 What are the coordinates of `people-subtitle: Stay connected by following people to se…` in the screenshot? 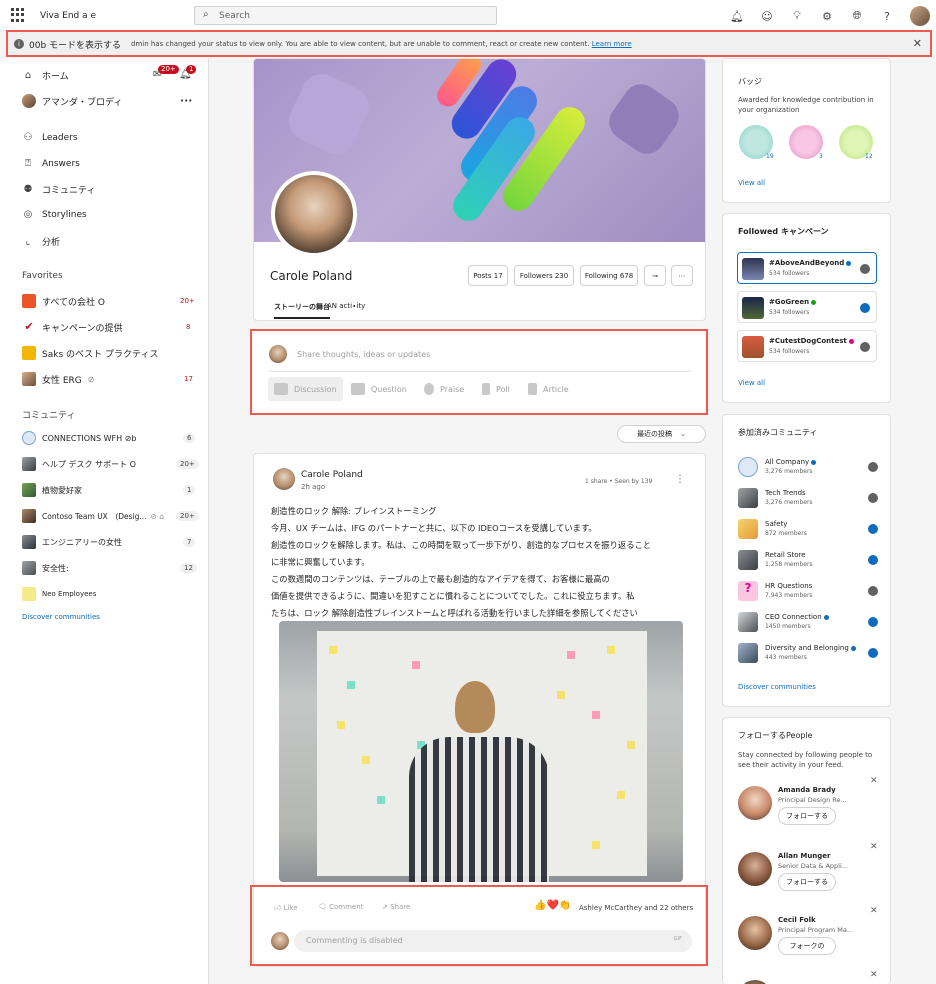 It's located at (805, 760).